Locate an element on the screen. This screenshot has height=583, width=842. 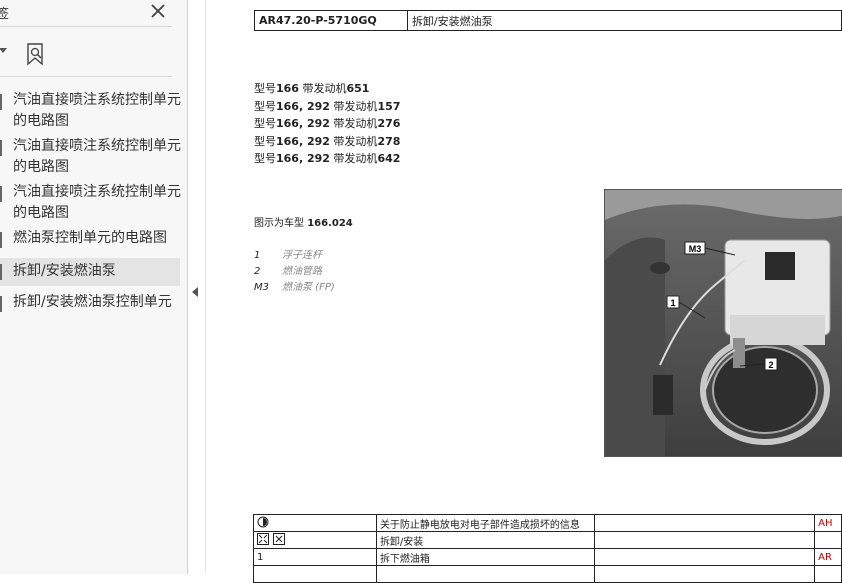
bookmark-item: 燃油泵控制单元的电路图 is located at coordinates (90, 239).